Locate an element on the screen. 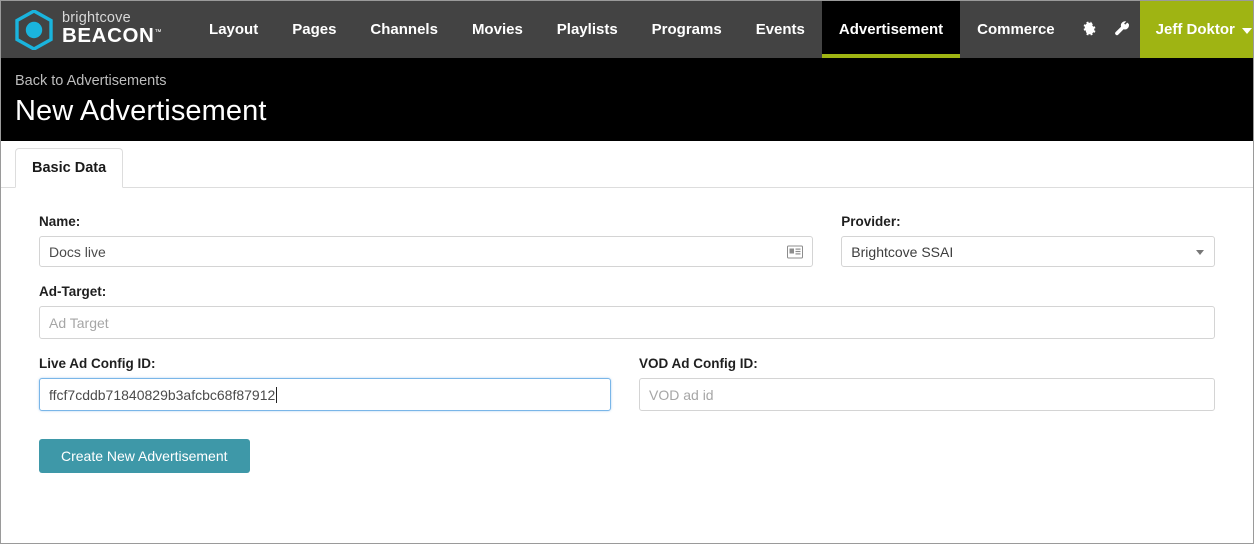  live-ad-config-id-input: ffcf7cddb71840829b3afcbc68f87912 is located at coordinates (325, 394).